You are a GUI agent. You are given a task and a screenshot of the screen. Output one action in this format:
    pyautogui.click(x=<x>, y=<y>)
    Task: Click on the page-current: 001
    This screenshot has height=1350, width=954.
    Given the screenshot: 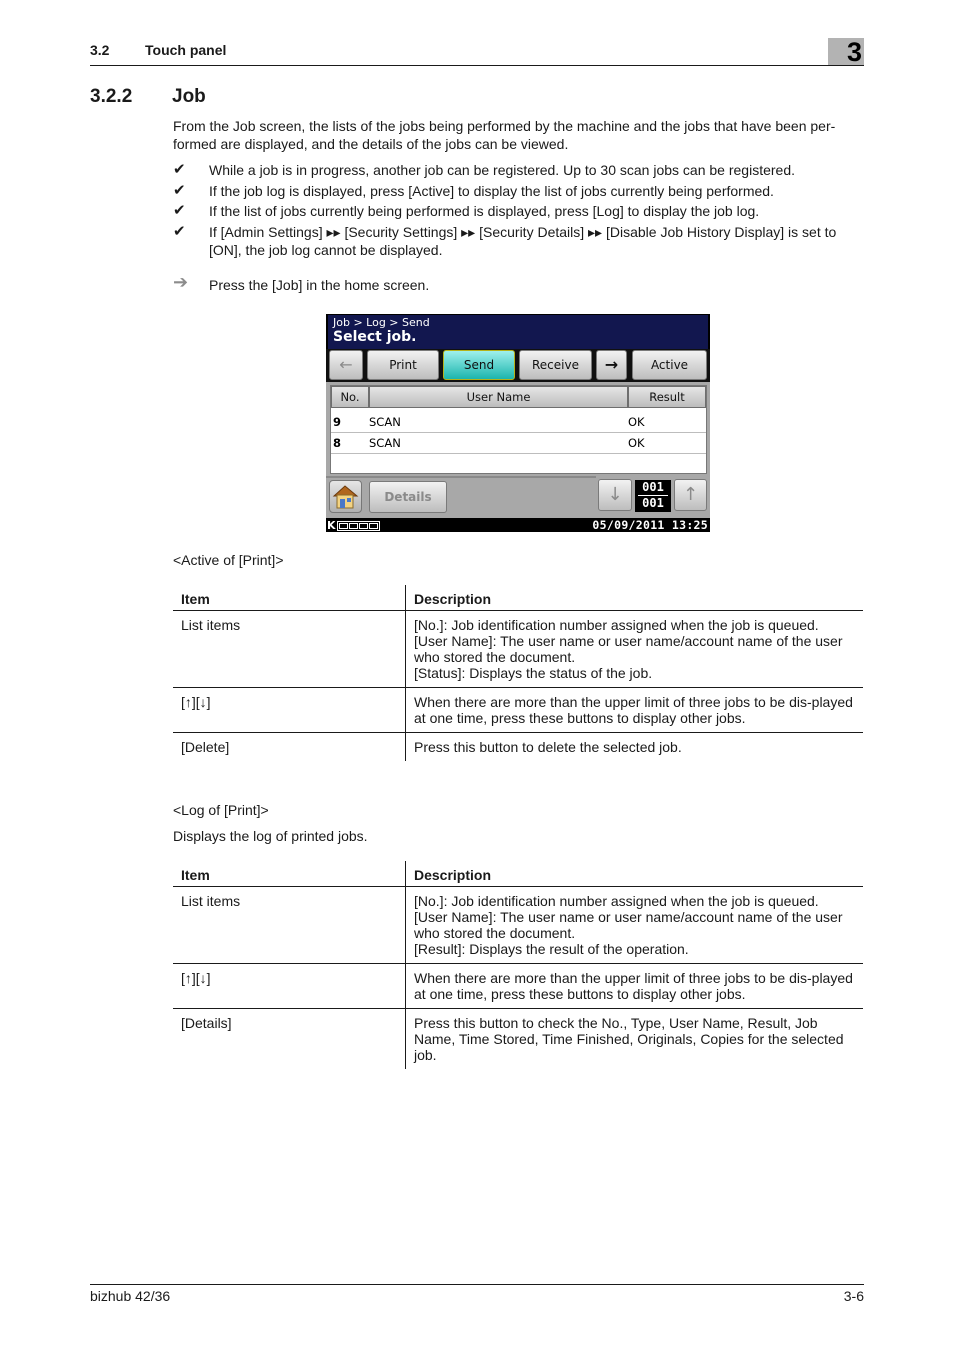 What is the action you would take?
    pyautogui.click(x=653, y=487)
    